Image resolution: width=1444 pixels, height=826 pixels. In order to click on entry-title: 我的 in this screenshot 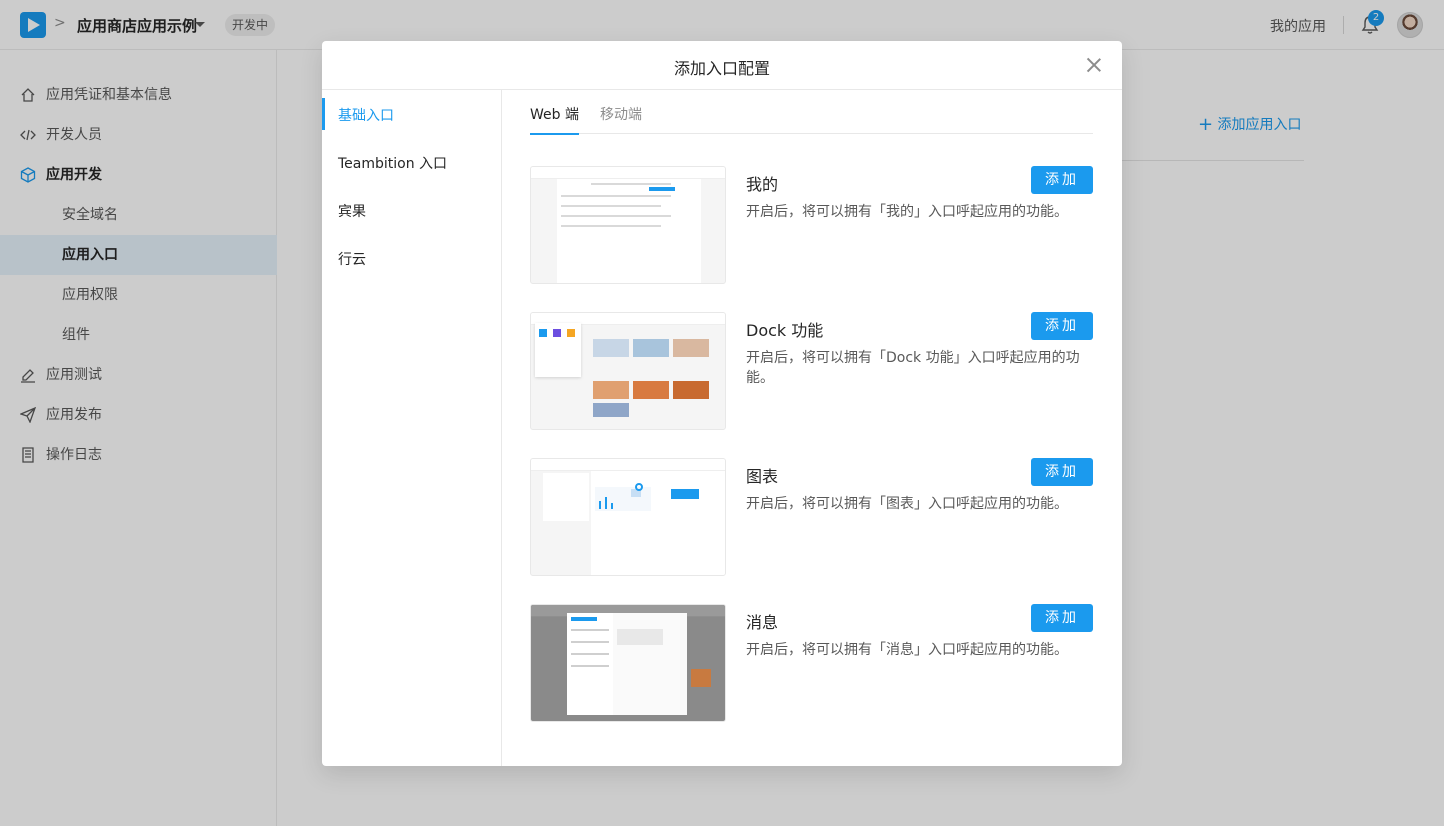, I will do `click(762, 184)`.